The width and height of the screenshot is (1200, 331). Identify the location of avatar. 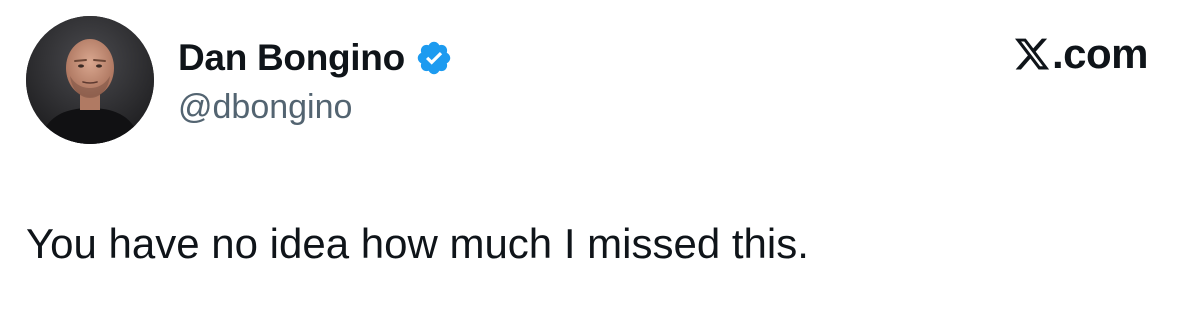
(90, 80).